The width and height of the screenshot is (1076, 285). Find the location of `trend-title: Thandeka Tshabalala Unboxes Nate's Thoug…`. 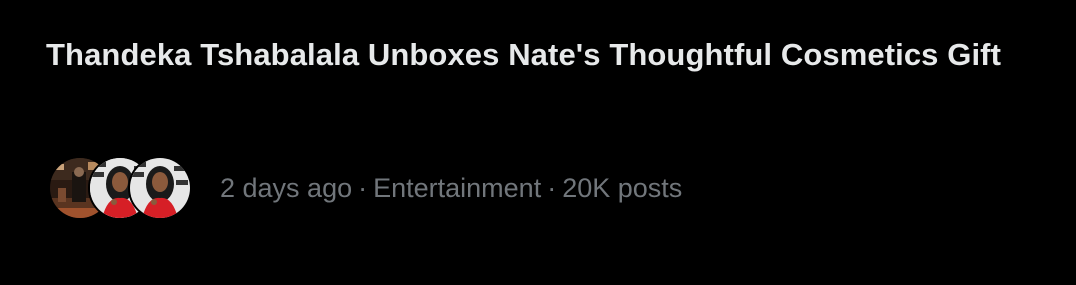

trend-title: Thandeka Tshabalala Unboxes Nate's Thoug… is located at coordinates (541, 55).